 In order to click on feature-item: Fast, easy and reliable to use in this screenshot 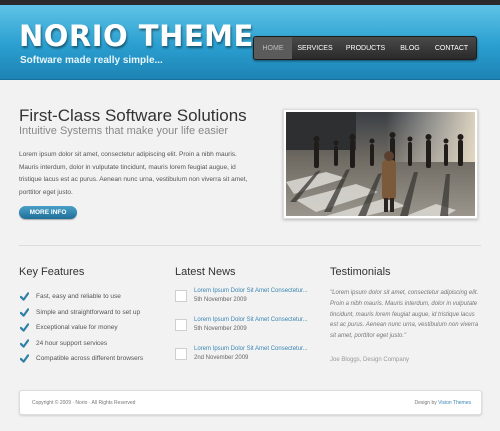, I will do `click(89, 297)`.